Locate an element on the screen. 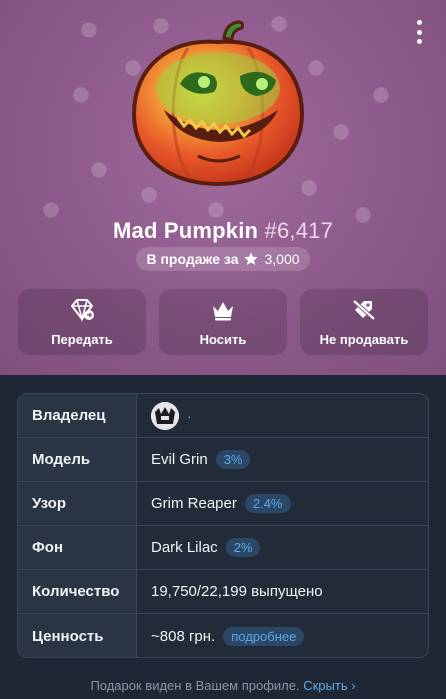 The image size is (446, 699). table-row-pattern: Узор Grim Reaper 2.4% is located at coordinates (223, 504).